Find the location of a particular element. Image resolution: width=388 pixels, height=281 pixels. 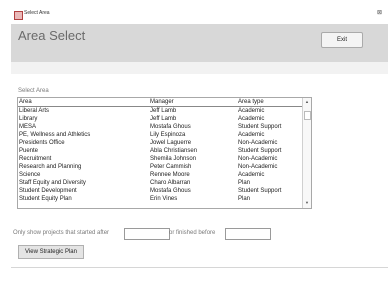

area-cell: Puente is located at coordinates (29, 151).